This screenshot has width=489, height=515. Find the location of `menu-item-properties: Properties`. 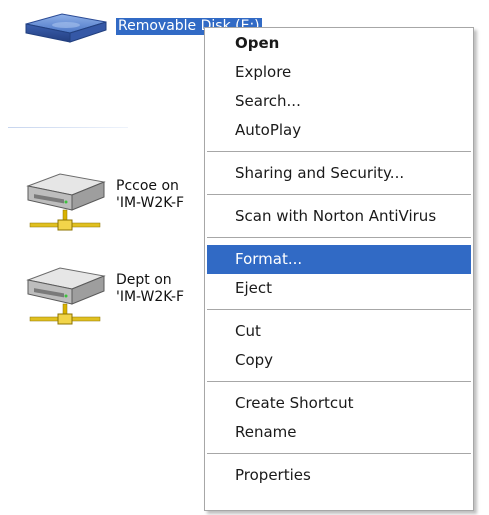

menu-item-properties: Properties is located at coordinates (339, 475).